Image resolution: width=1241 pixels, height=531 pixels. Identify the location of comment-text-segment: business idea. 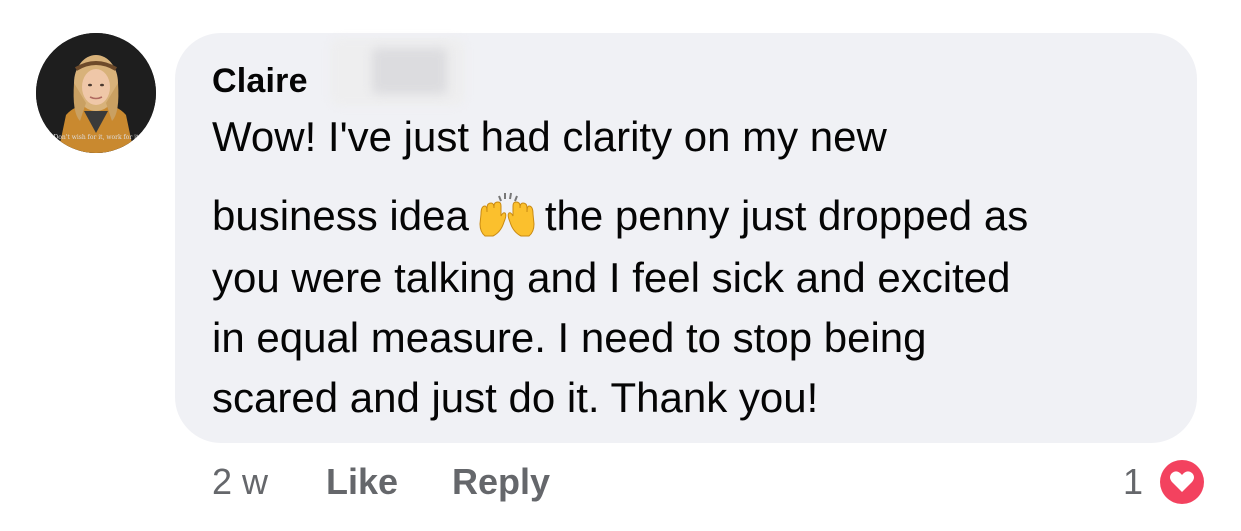
(340, 215).